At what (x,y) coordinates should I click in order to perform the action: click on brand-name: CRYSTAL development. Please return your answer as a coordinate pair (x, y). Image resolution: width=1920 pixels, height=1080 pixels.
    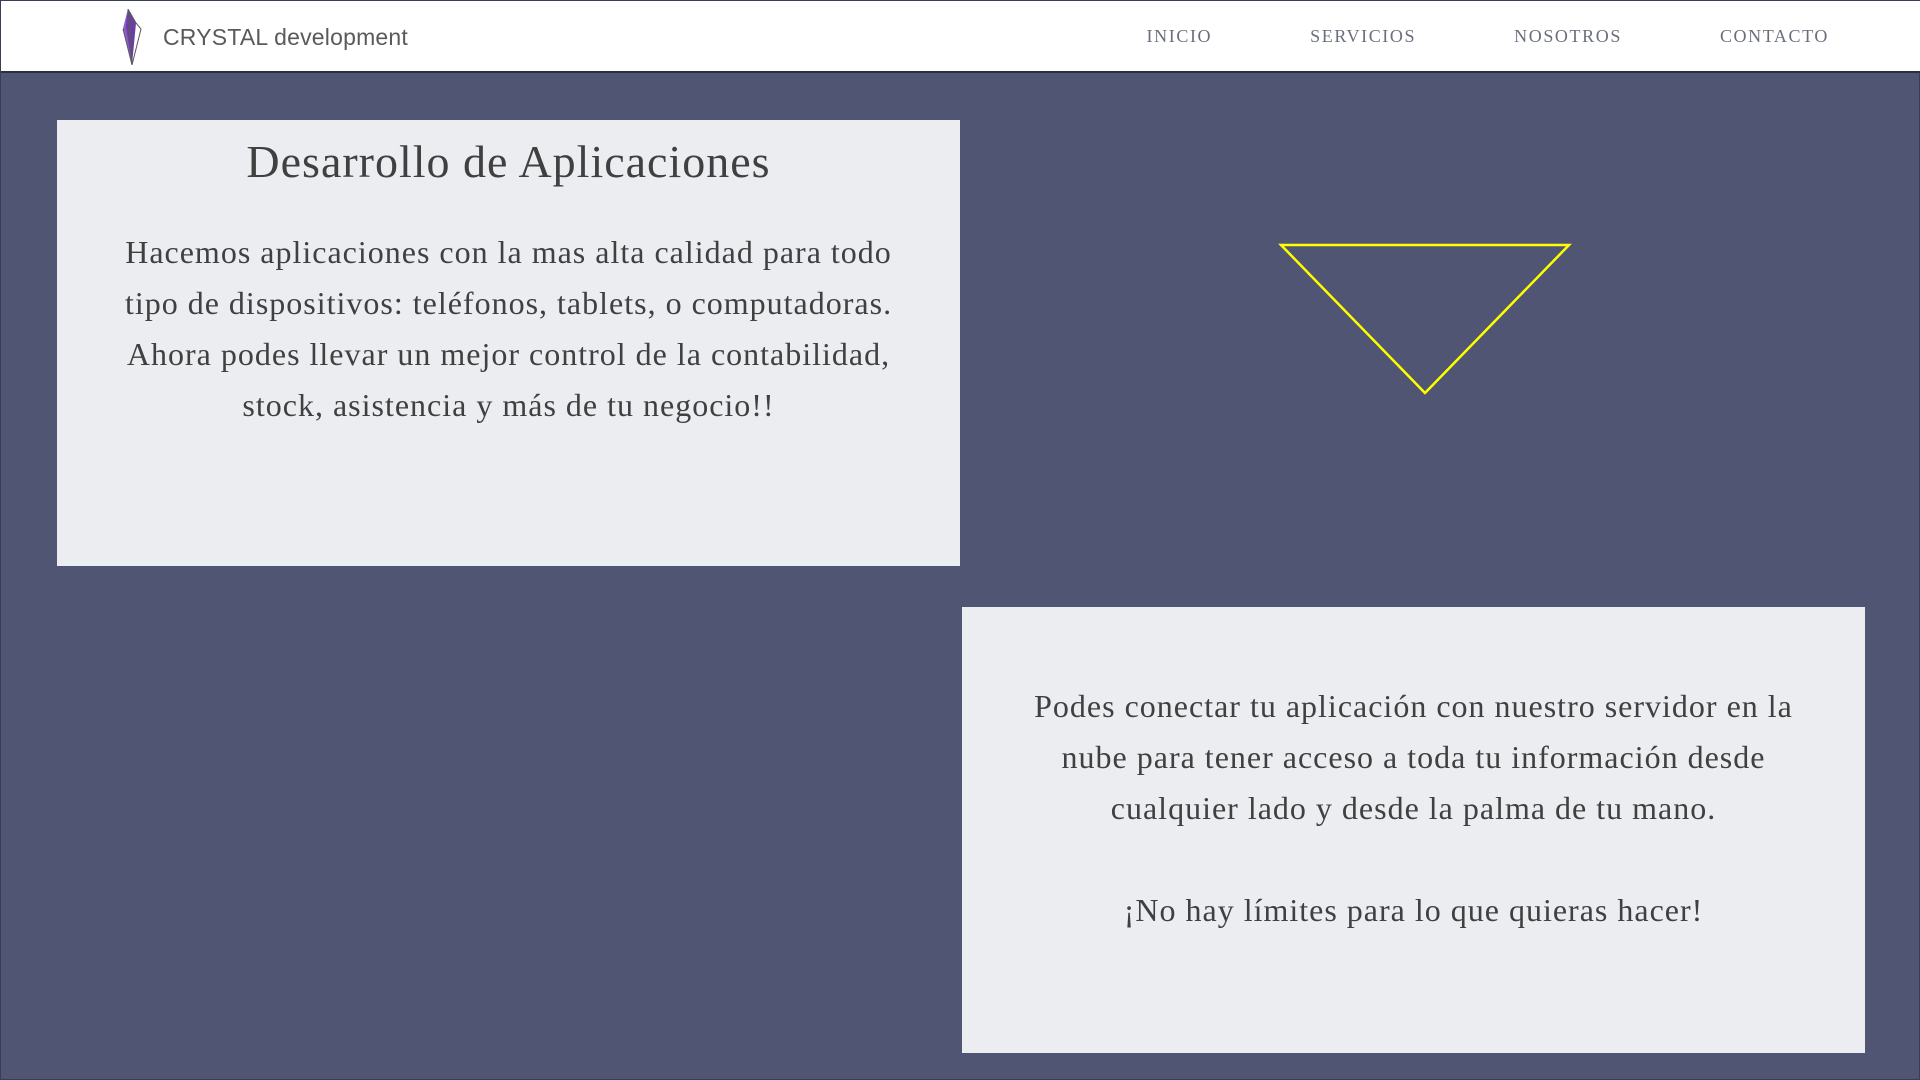
    Looking at the image, I should click on (285, 36).